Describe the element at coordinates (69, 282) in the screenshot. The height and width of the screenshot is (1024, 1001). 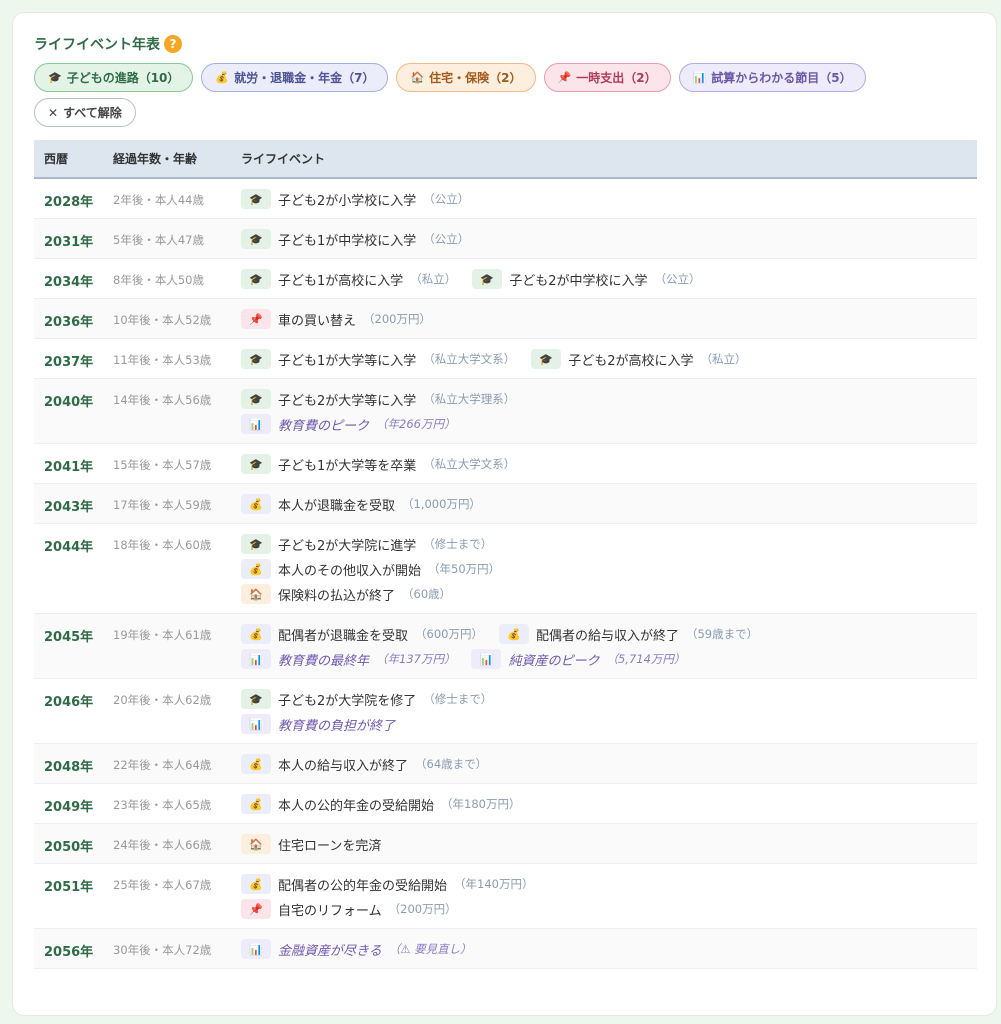
I see `year-cell: 2034年` at that location.